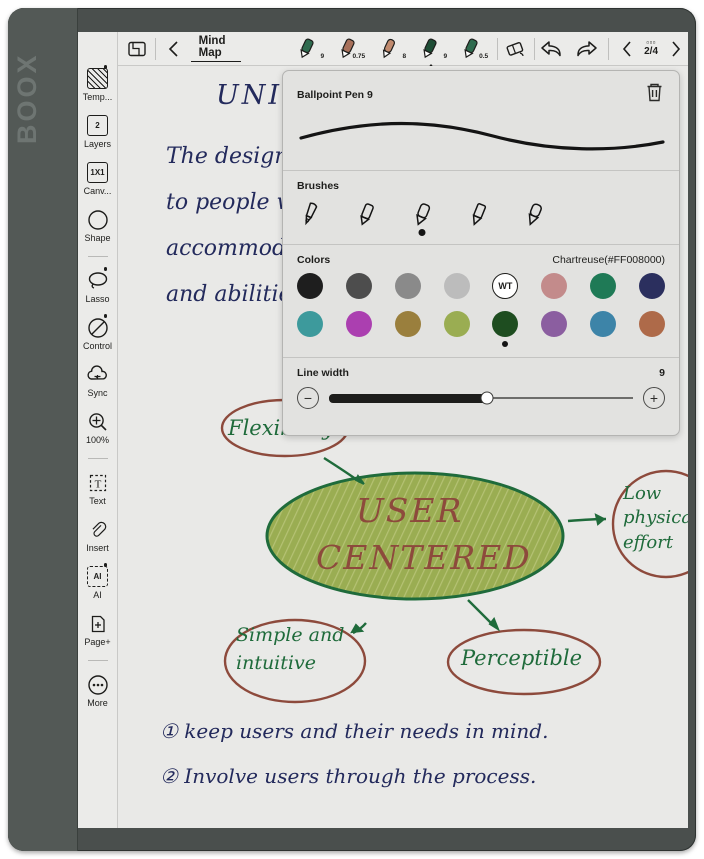 Image resolution: width=704 pixels, height=859 pixels. I want to click on list-text-2: Involve users through the process., so click(360, 776).